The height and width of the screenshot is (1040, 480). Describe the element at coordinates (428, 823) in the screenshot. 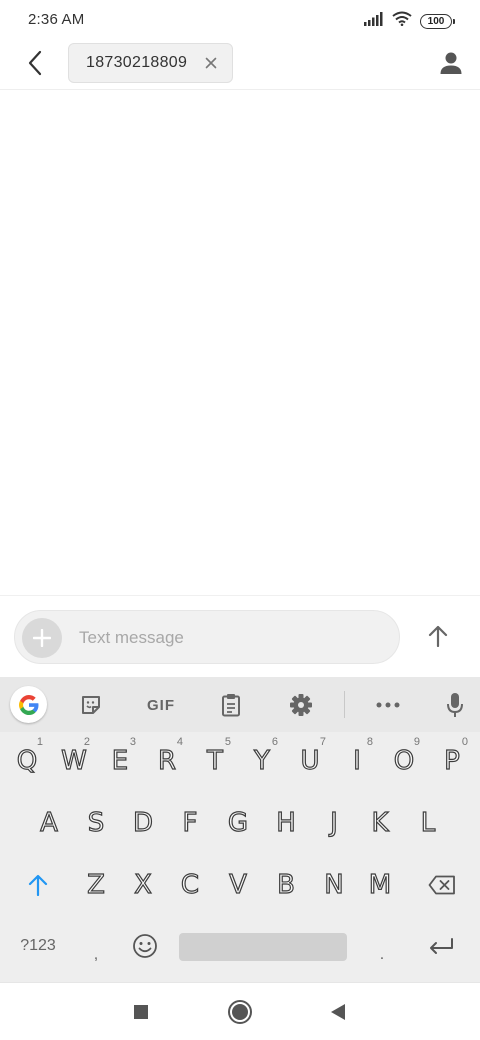

I see `key-l: L` at that location.